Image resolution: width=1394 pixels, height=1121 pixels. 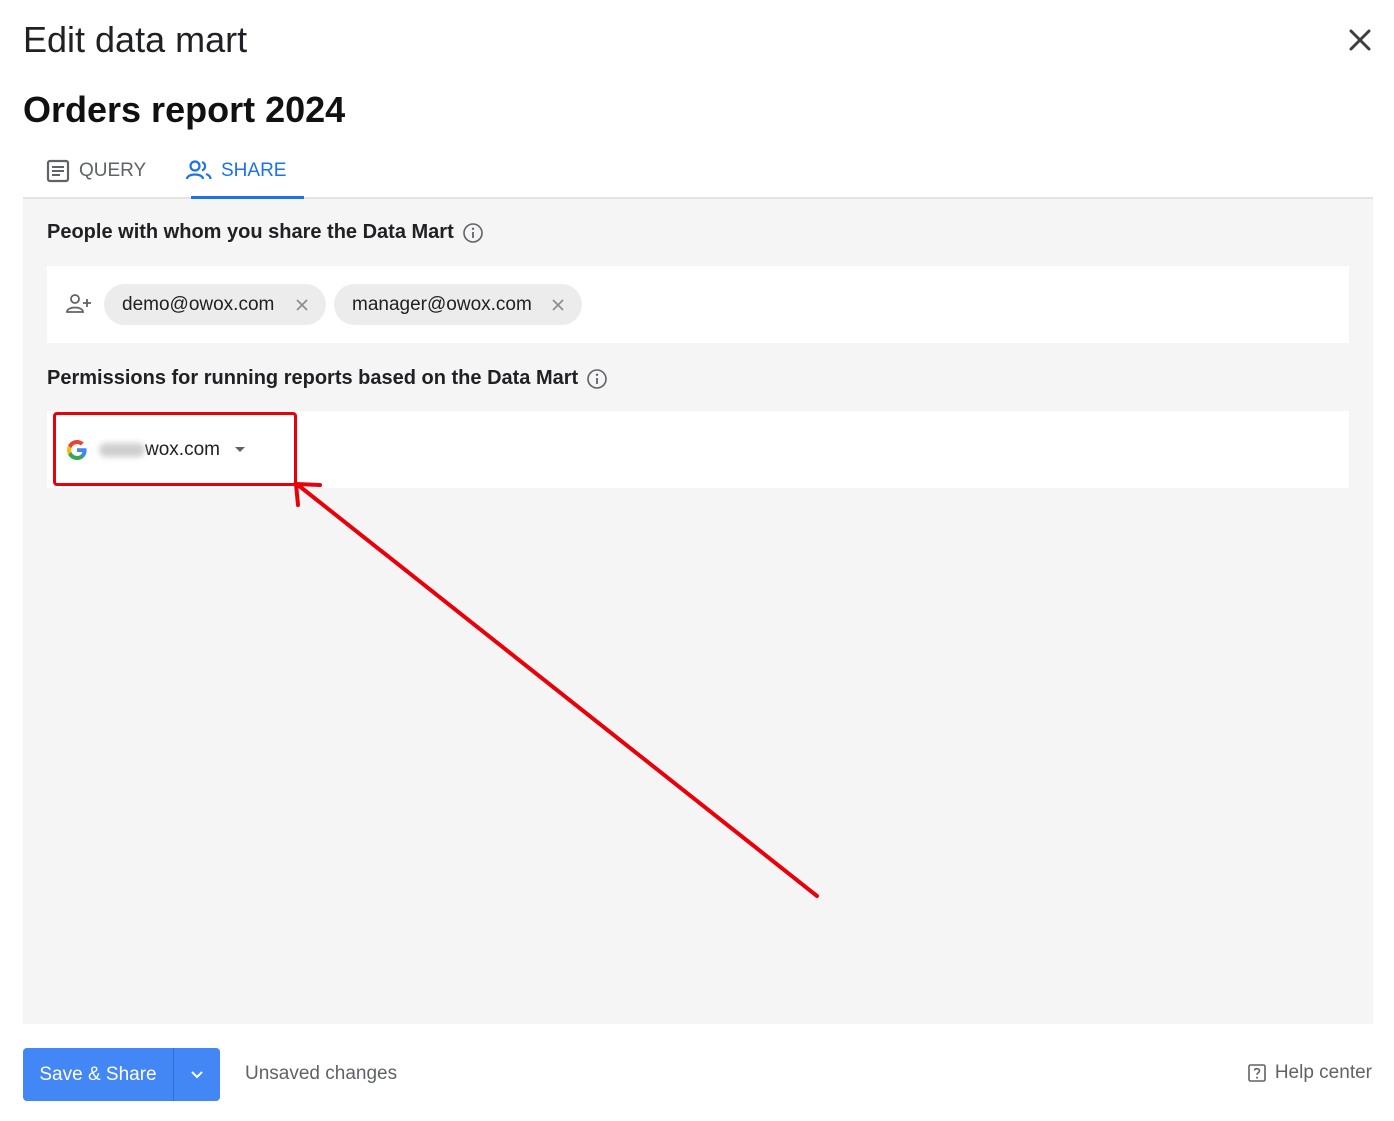 I want to click on person-chip: manager@owox.com, so click(x=458, y=304).